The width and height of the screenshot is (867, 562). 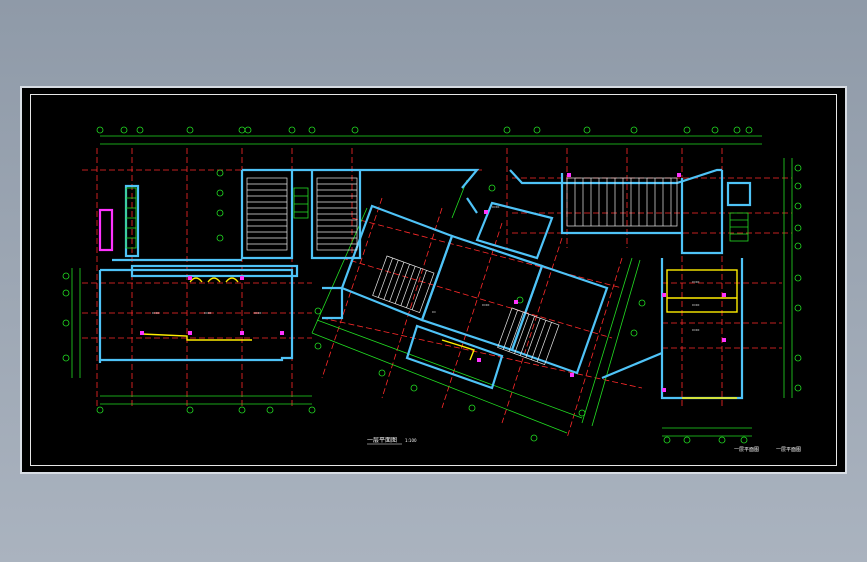 What do you see at coordinates (382, 440) in the screenshot?
I see `drawing-title: 一层平面图` at bounding box center [382, 440].